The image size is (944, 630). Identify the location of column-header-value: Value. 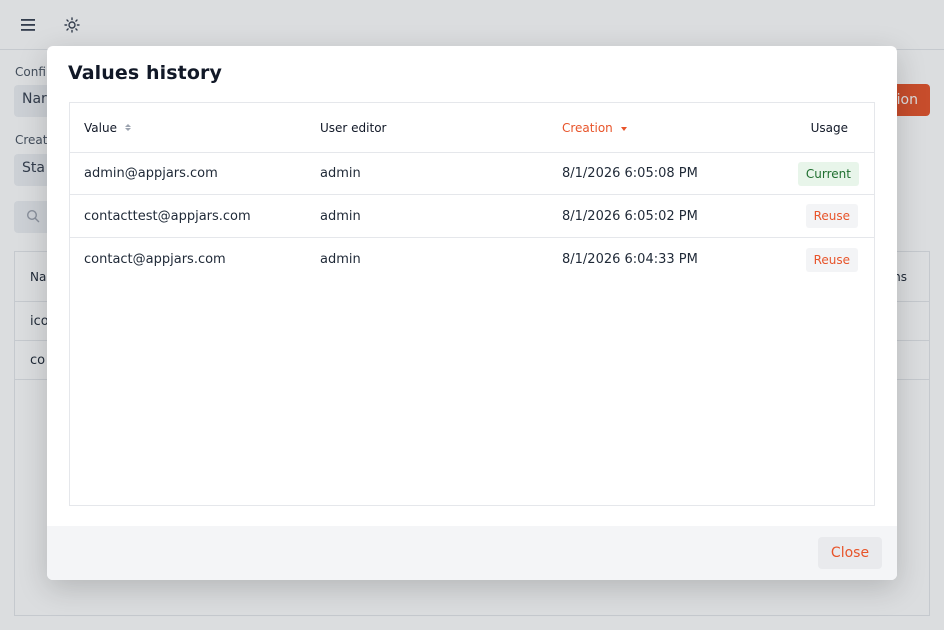
(107, 127).